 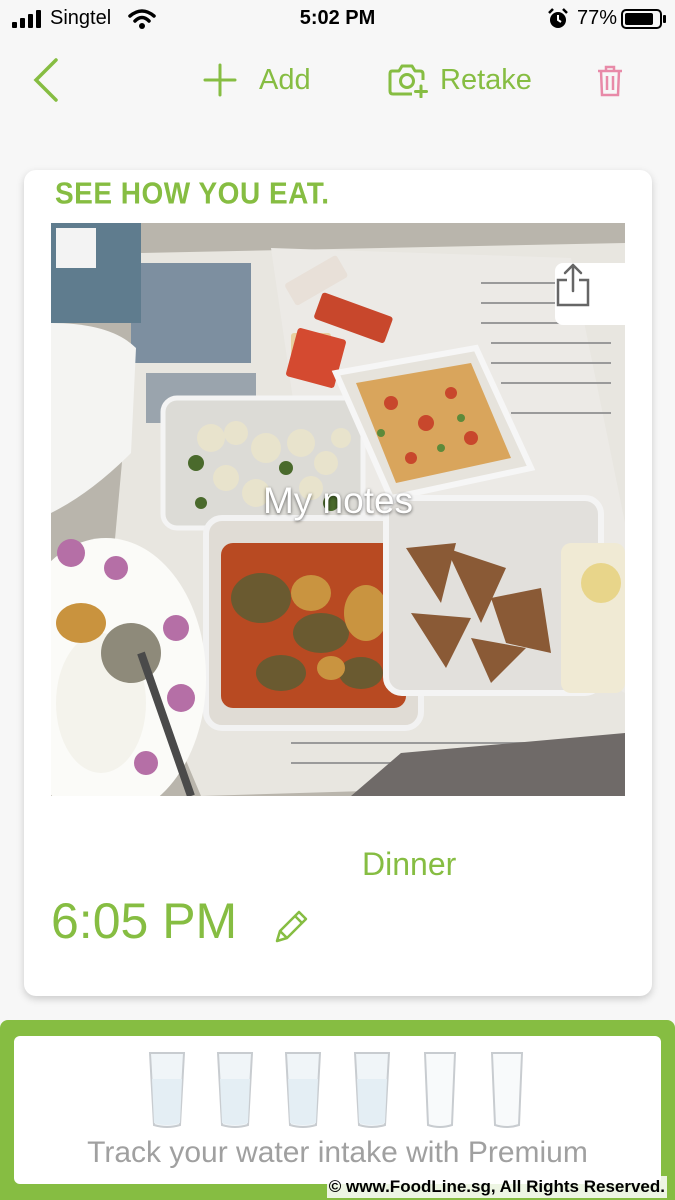 I want to click on retake-label: Retake, so click(x=486, y=79).